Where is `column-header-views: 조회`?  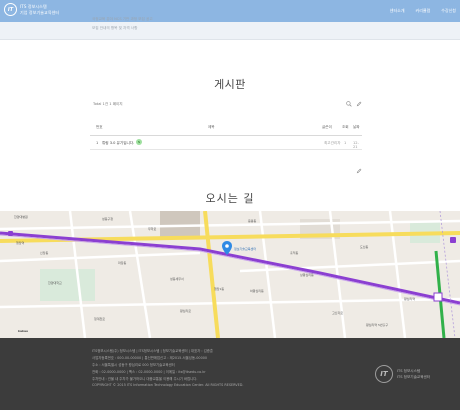
column-header-views: 조회 is located at coordinates (345, 127).